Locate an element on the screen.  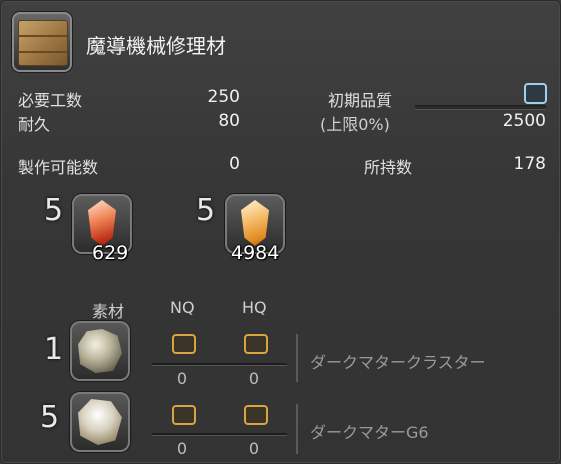
initial-quality-bar is located at coordinates (480, 107).